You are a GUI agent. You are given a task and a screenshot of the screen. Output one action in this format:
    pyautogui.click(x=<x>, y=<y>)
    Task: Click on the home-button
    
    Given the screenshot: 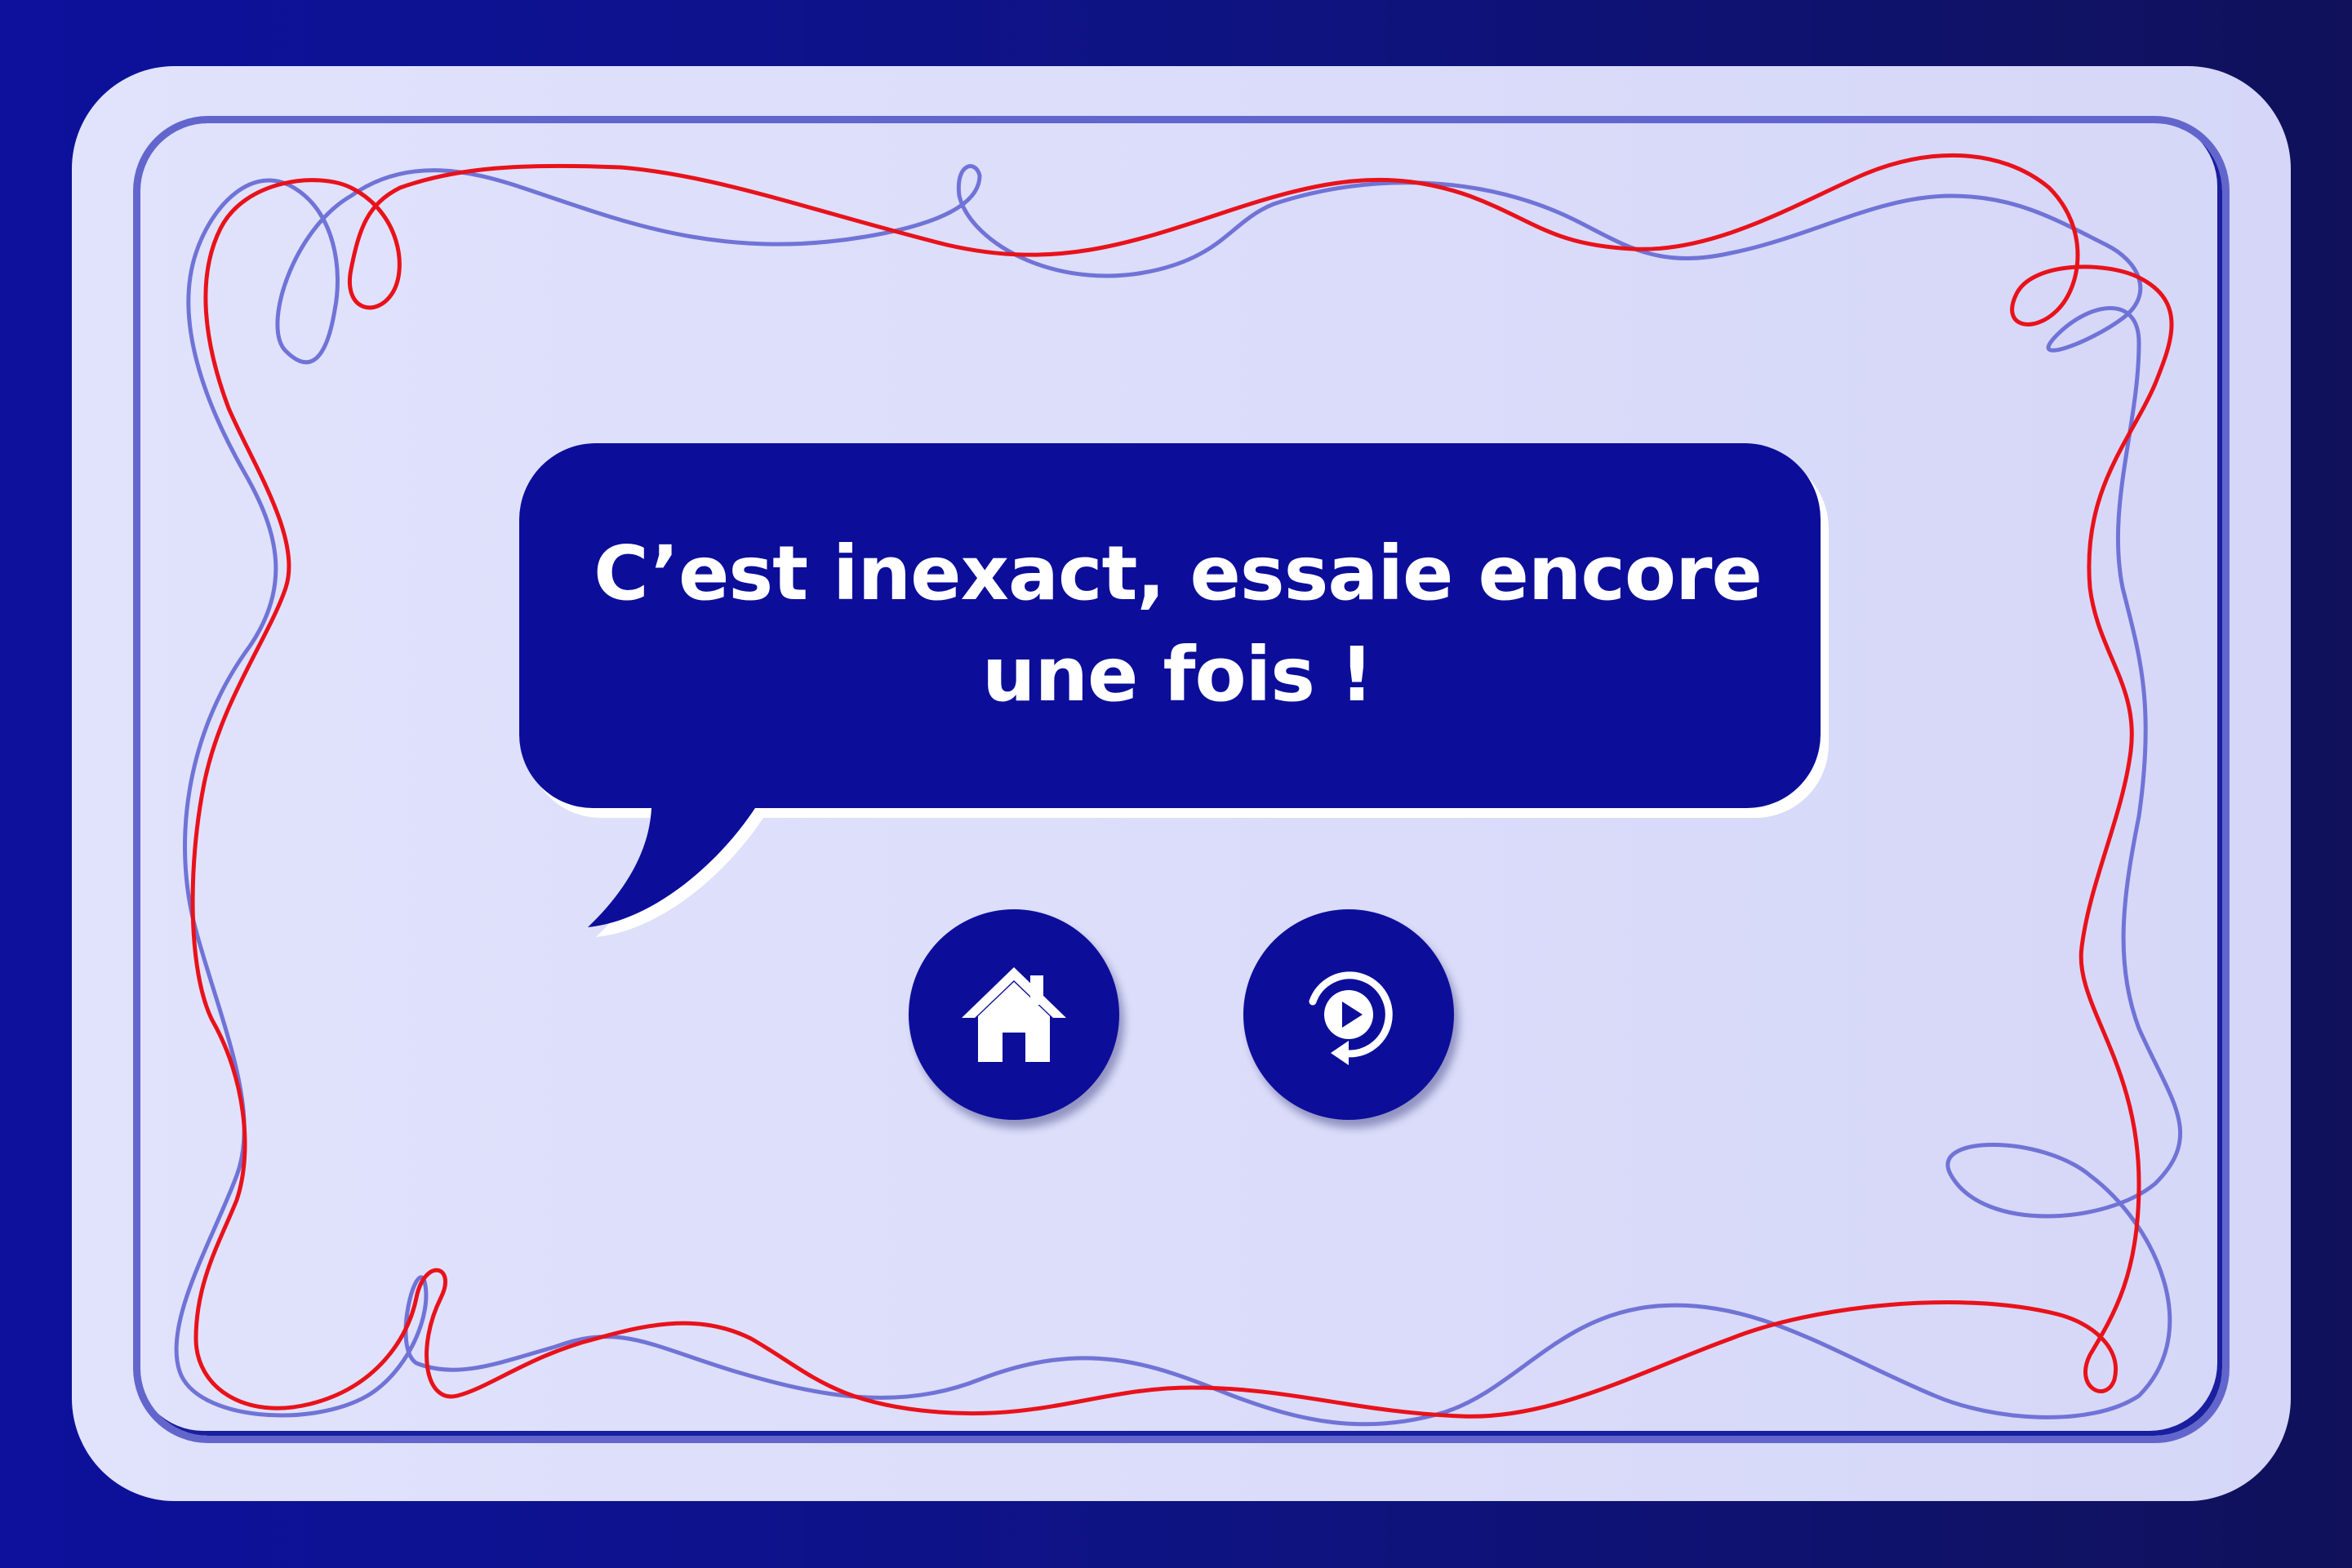 What is the action you would take?
    pyautogui.click(x=1014, y=1014)
    